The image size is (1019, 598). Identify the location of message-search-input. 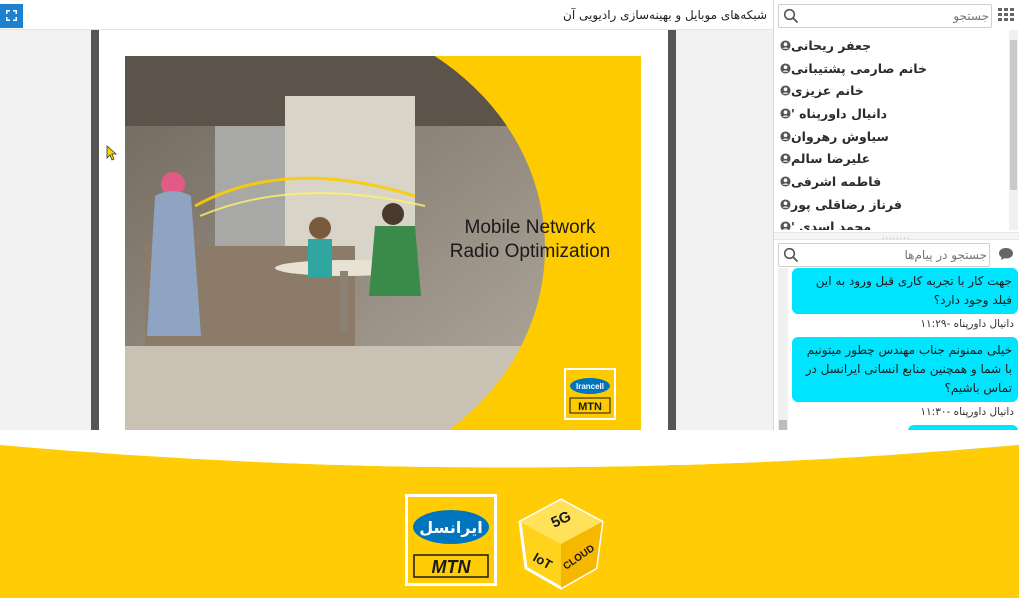
(896, 255).